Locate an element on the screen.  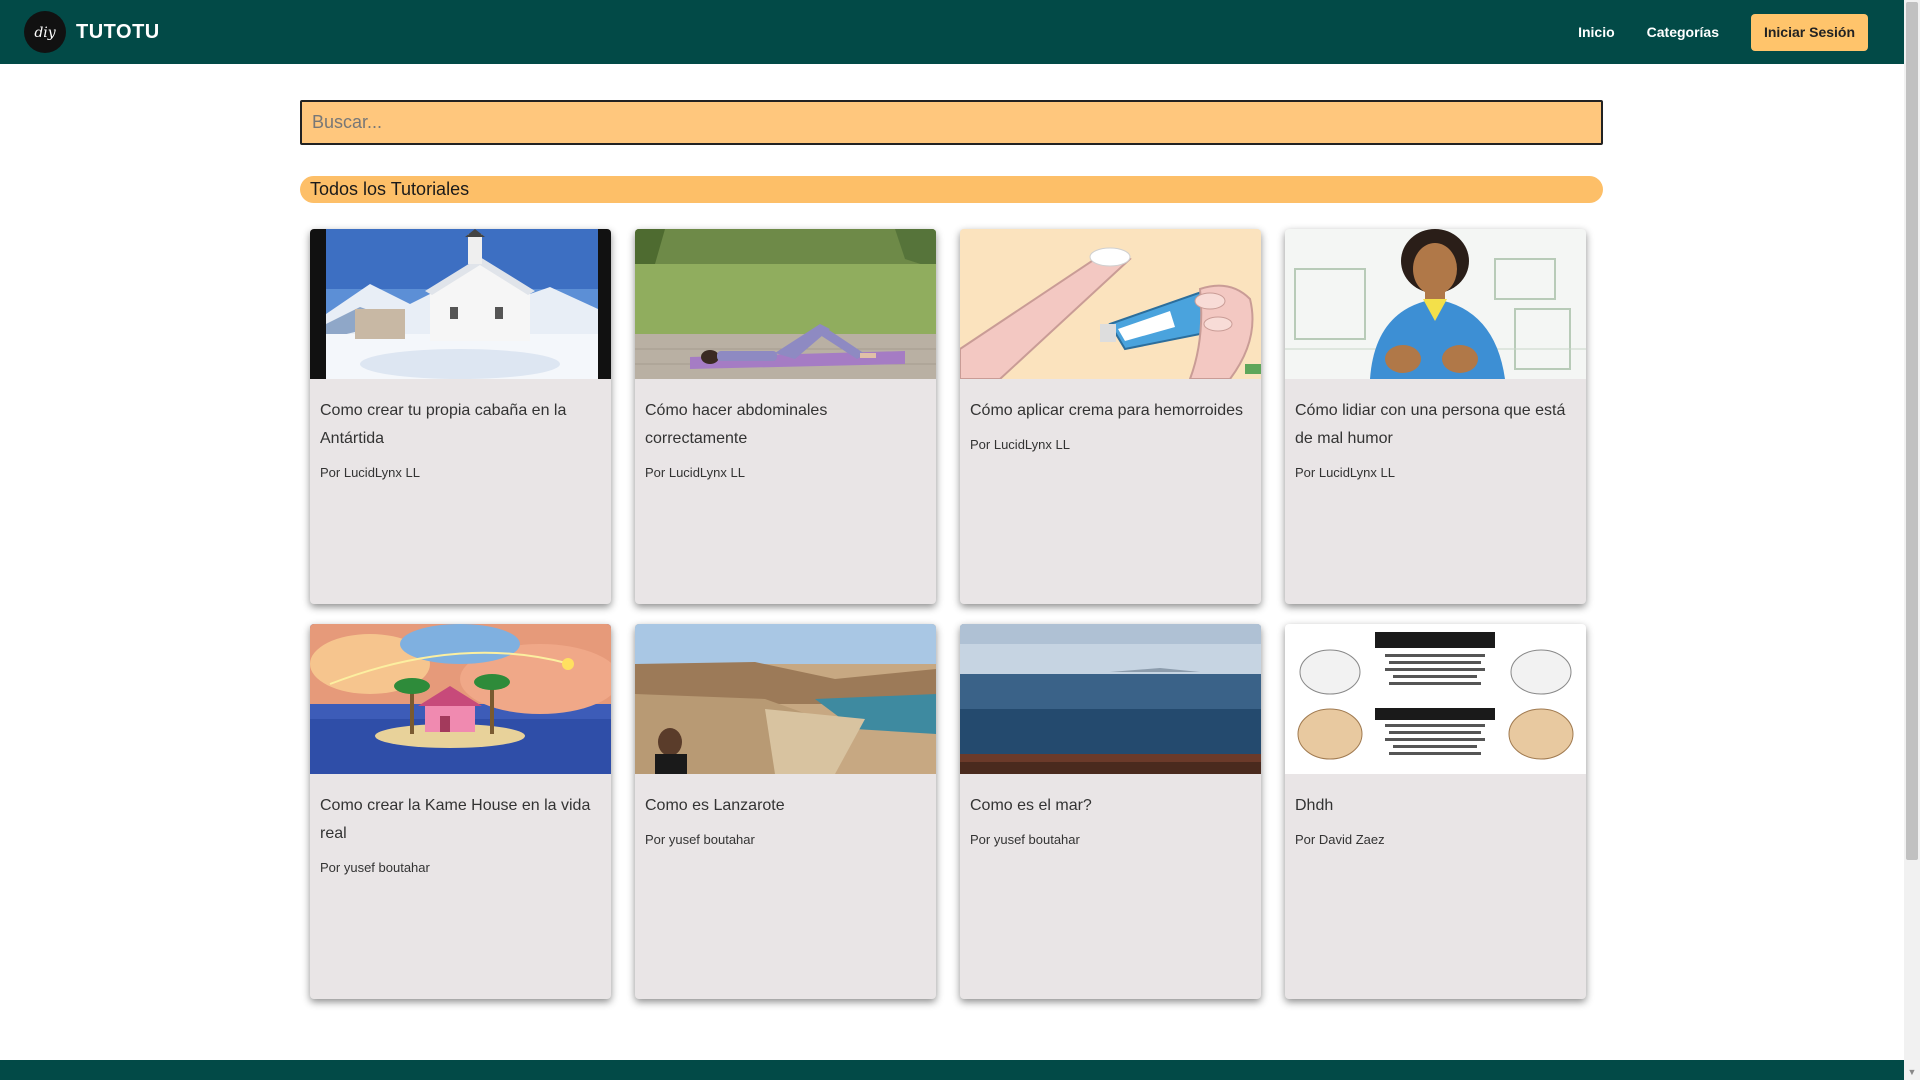
tutorial-title: Cómo hacer abdominales correctamente is located at coordinates (785, 425).